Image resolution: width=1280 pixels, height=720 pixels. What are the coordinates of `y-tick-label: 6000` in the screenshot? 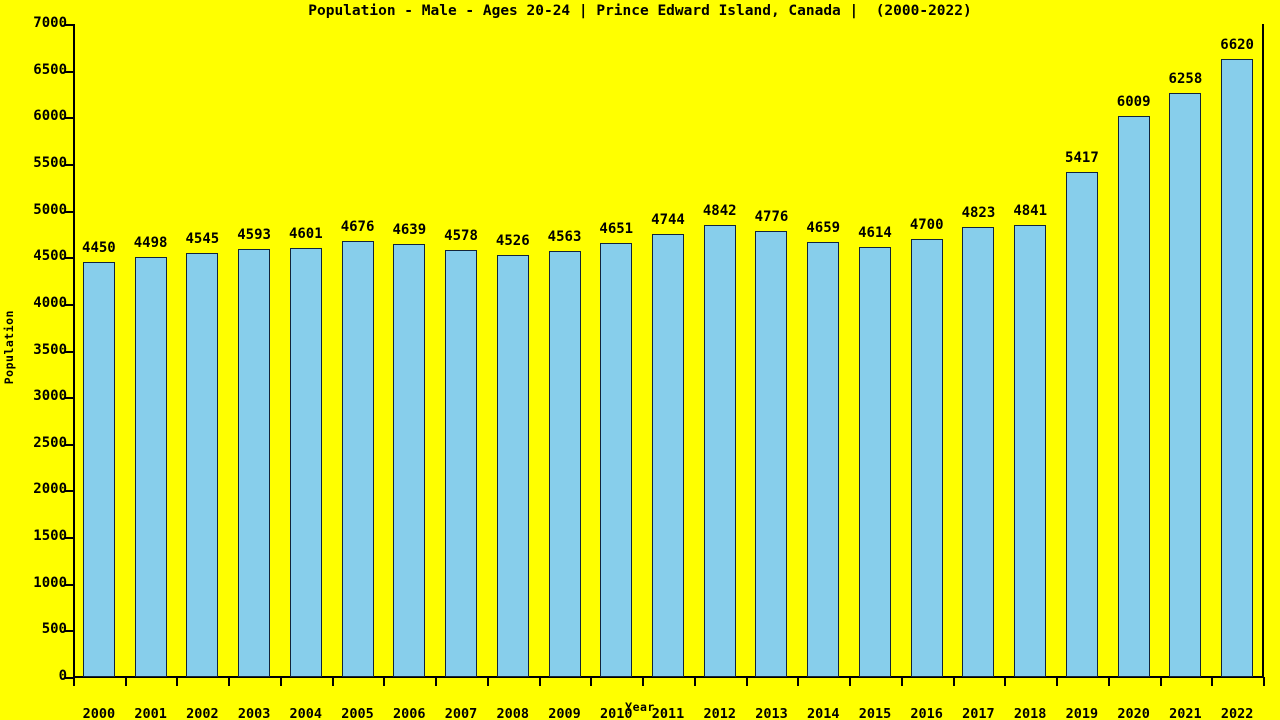 It's located at (50, 116).